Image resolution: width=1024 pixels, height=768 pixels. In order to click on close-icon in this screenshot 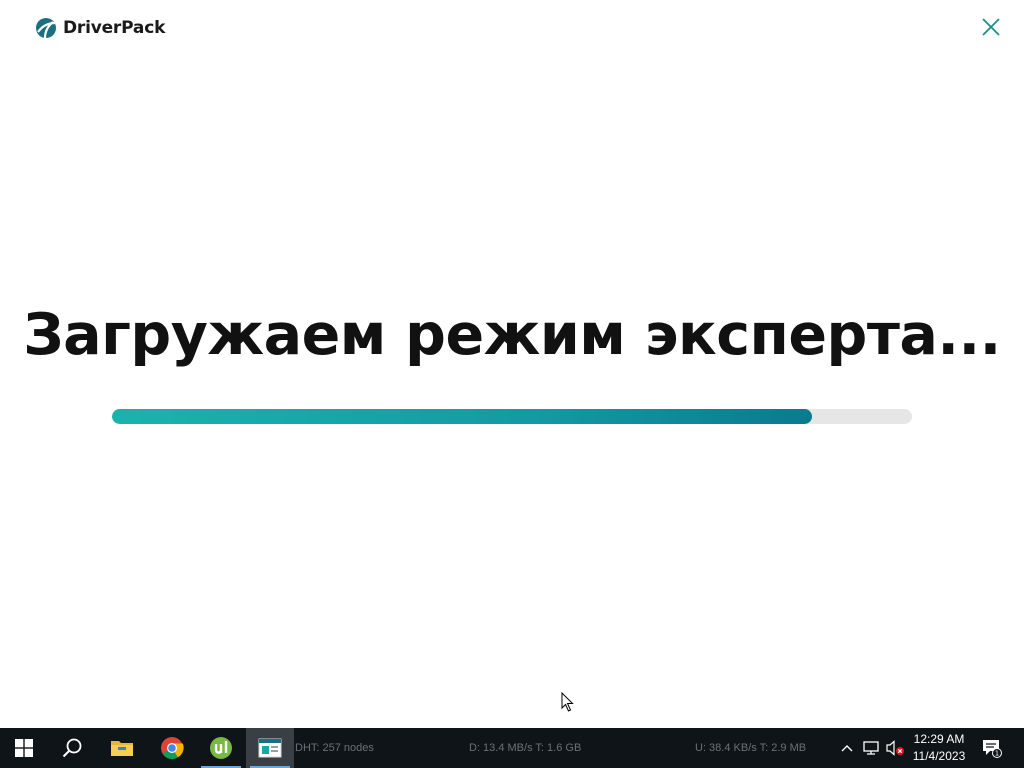, I will do `click(991, 27)`.